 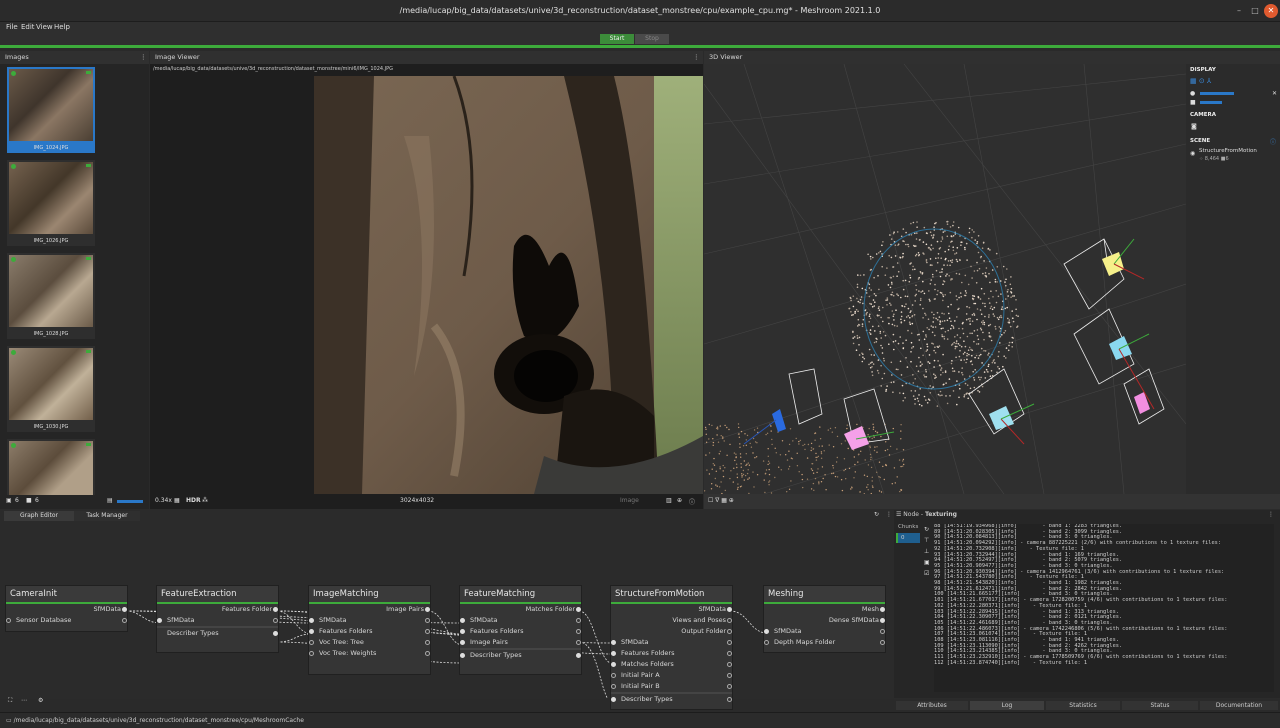 I want to click on grid-icon: ▦, so click(x=177, y=500).